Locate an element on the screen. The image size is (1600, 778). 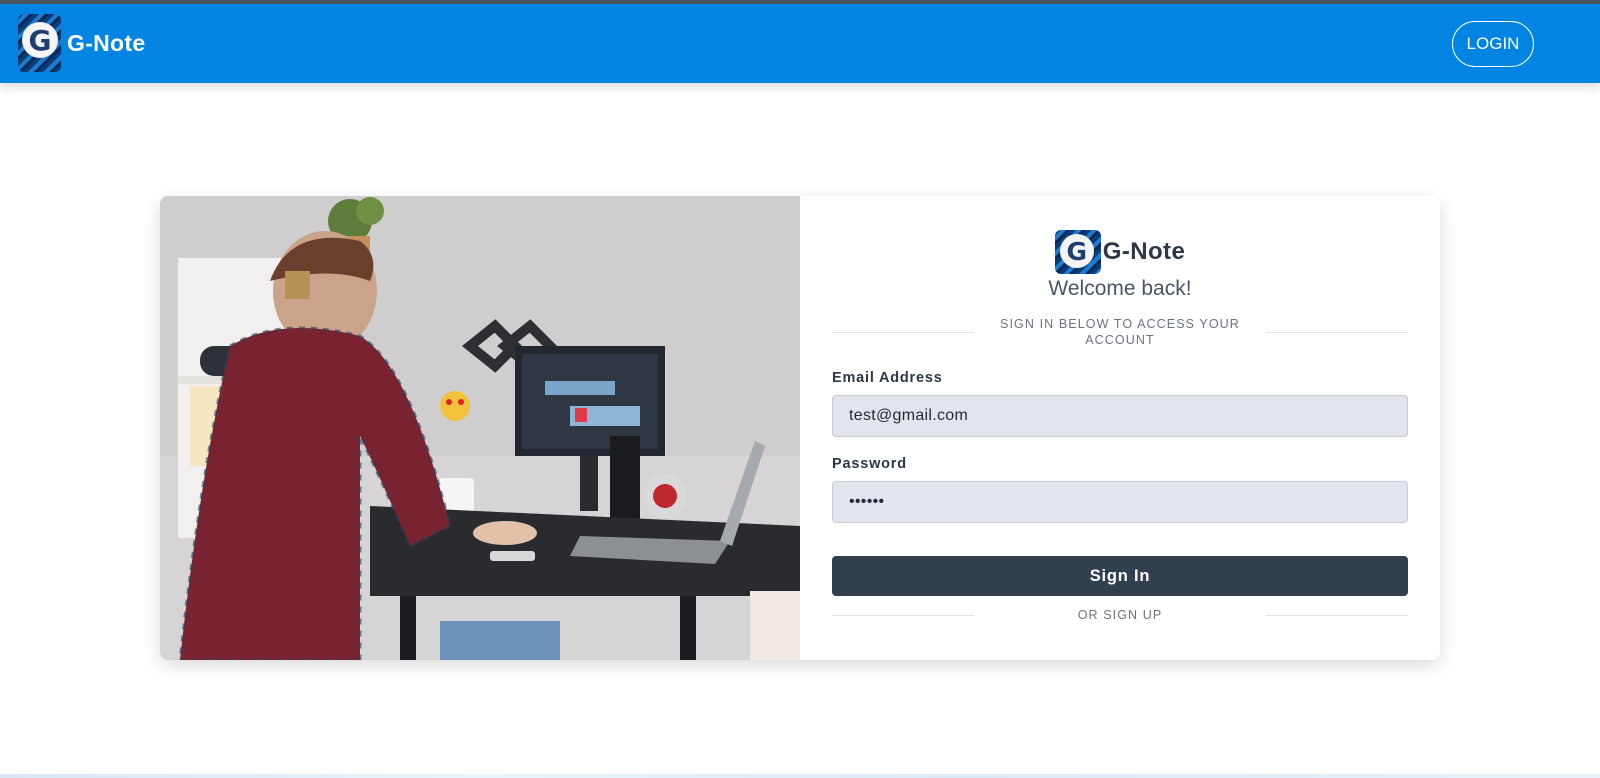
navbar: G G-Note LOGIN is located at coordinates (800, 43).